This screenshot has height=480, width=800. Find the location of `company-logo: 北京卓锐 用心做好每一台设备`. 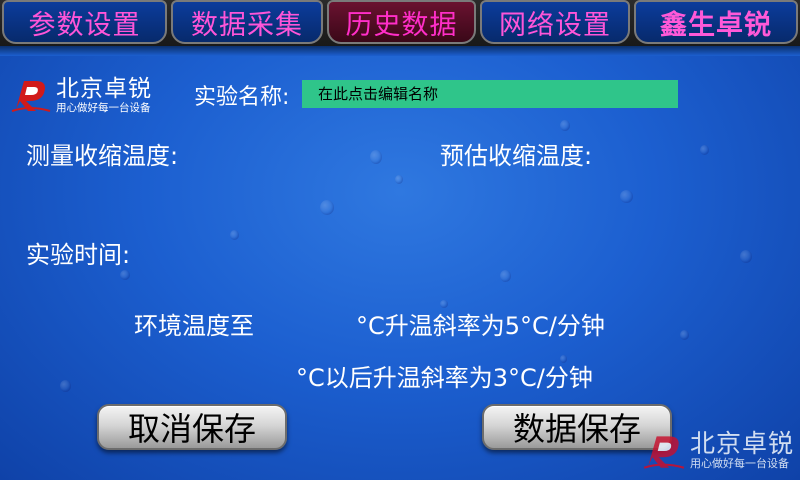

company-logo: 北京卓锐 用心做好每一台设备 is located at coordinates (81, 95).